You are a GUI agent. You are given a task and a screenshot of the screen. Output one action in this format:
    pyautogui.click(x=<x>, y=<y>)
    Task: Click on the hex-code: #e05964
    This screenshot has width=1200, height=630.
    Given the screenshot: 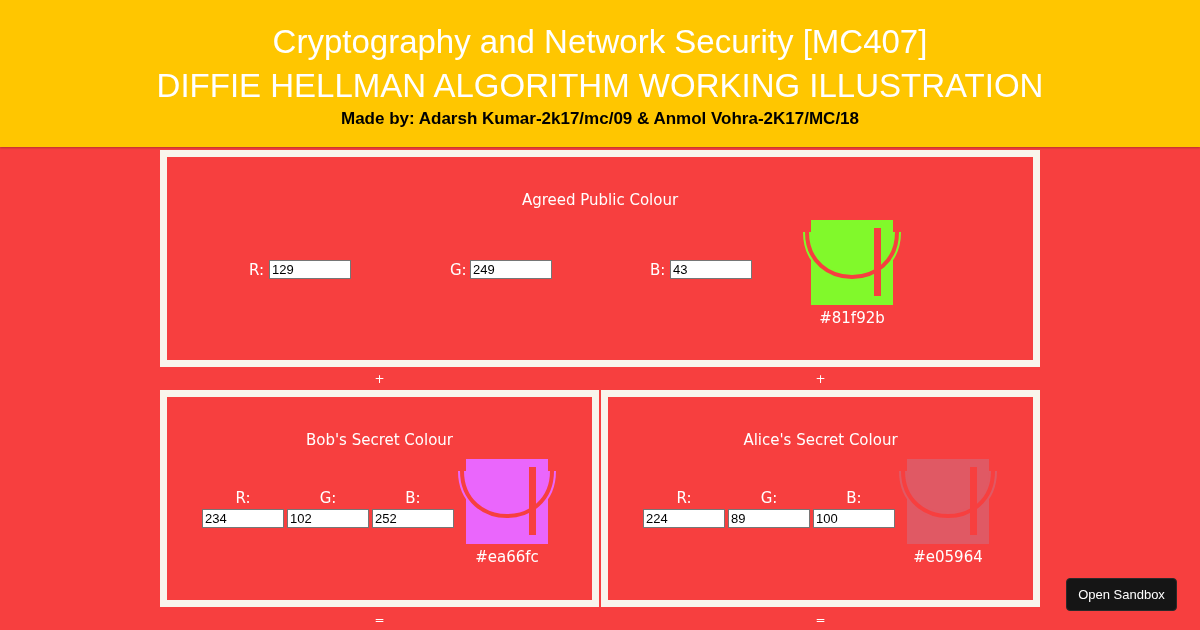 What is the action you would take?
    pyautogui.click(x=948, y=557)
    